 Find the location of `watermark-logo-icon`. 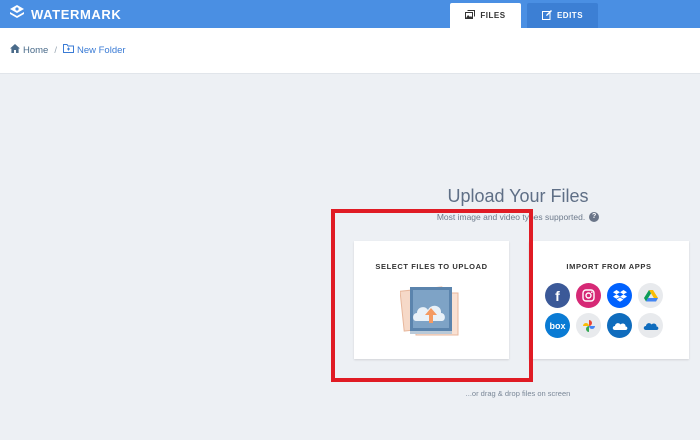

watermark-logo-icon is located at coordinates (17, 14).